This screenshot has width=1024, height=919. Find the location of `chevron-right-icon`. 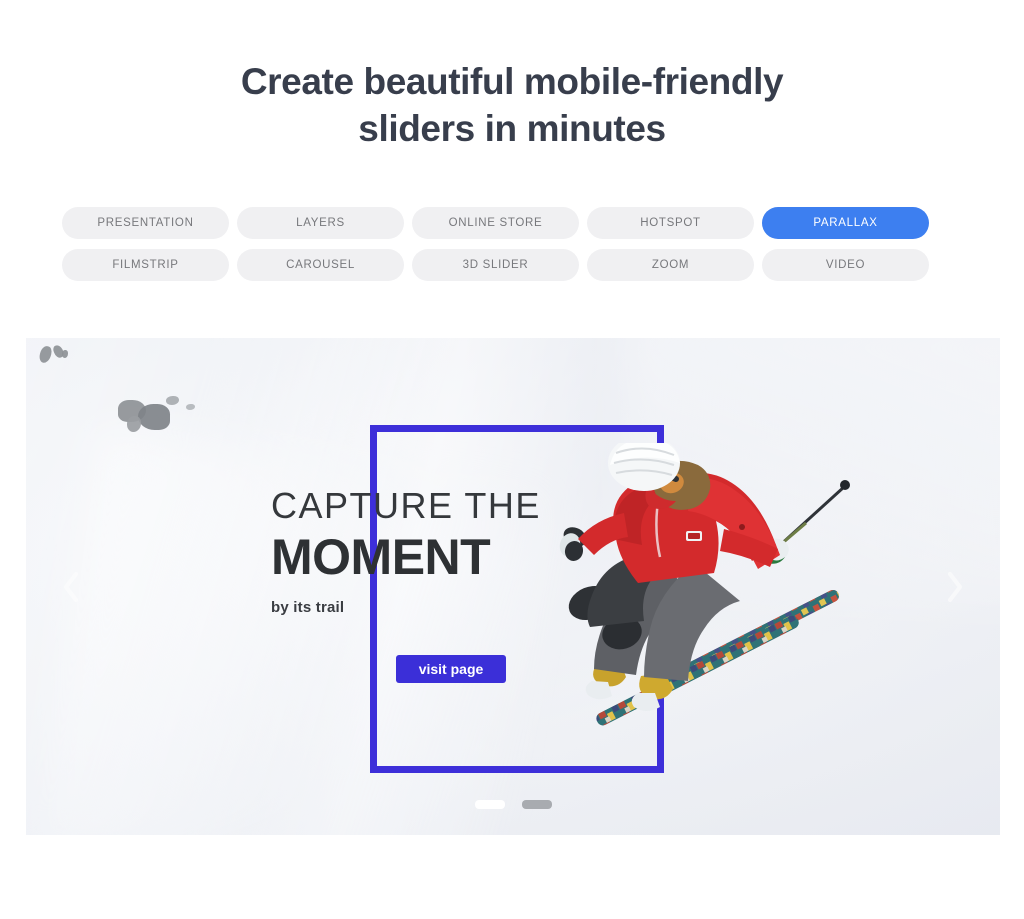

chevron-right-icon is located at coordinates (955, 586).